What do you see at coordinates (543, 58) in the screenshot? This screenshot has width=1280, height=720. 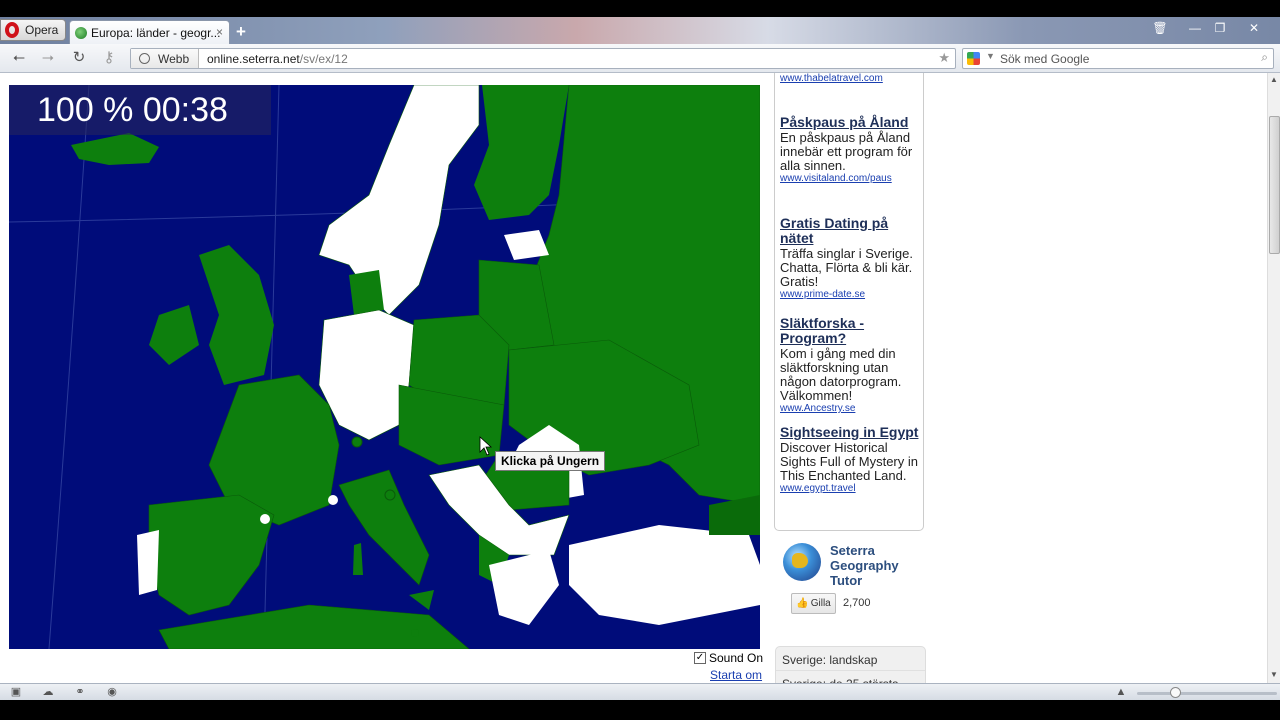 I see `address-bar: Webb online.seterra.net/sv/ex/12 ★` at bounding box center [543, 58].